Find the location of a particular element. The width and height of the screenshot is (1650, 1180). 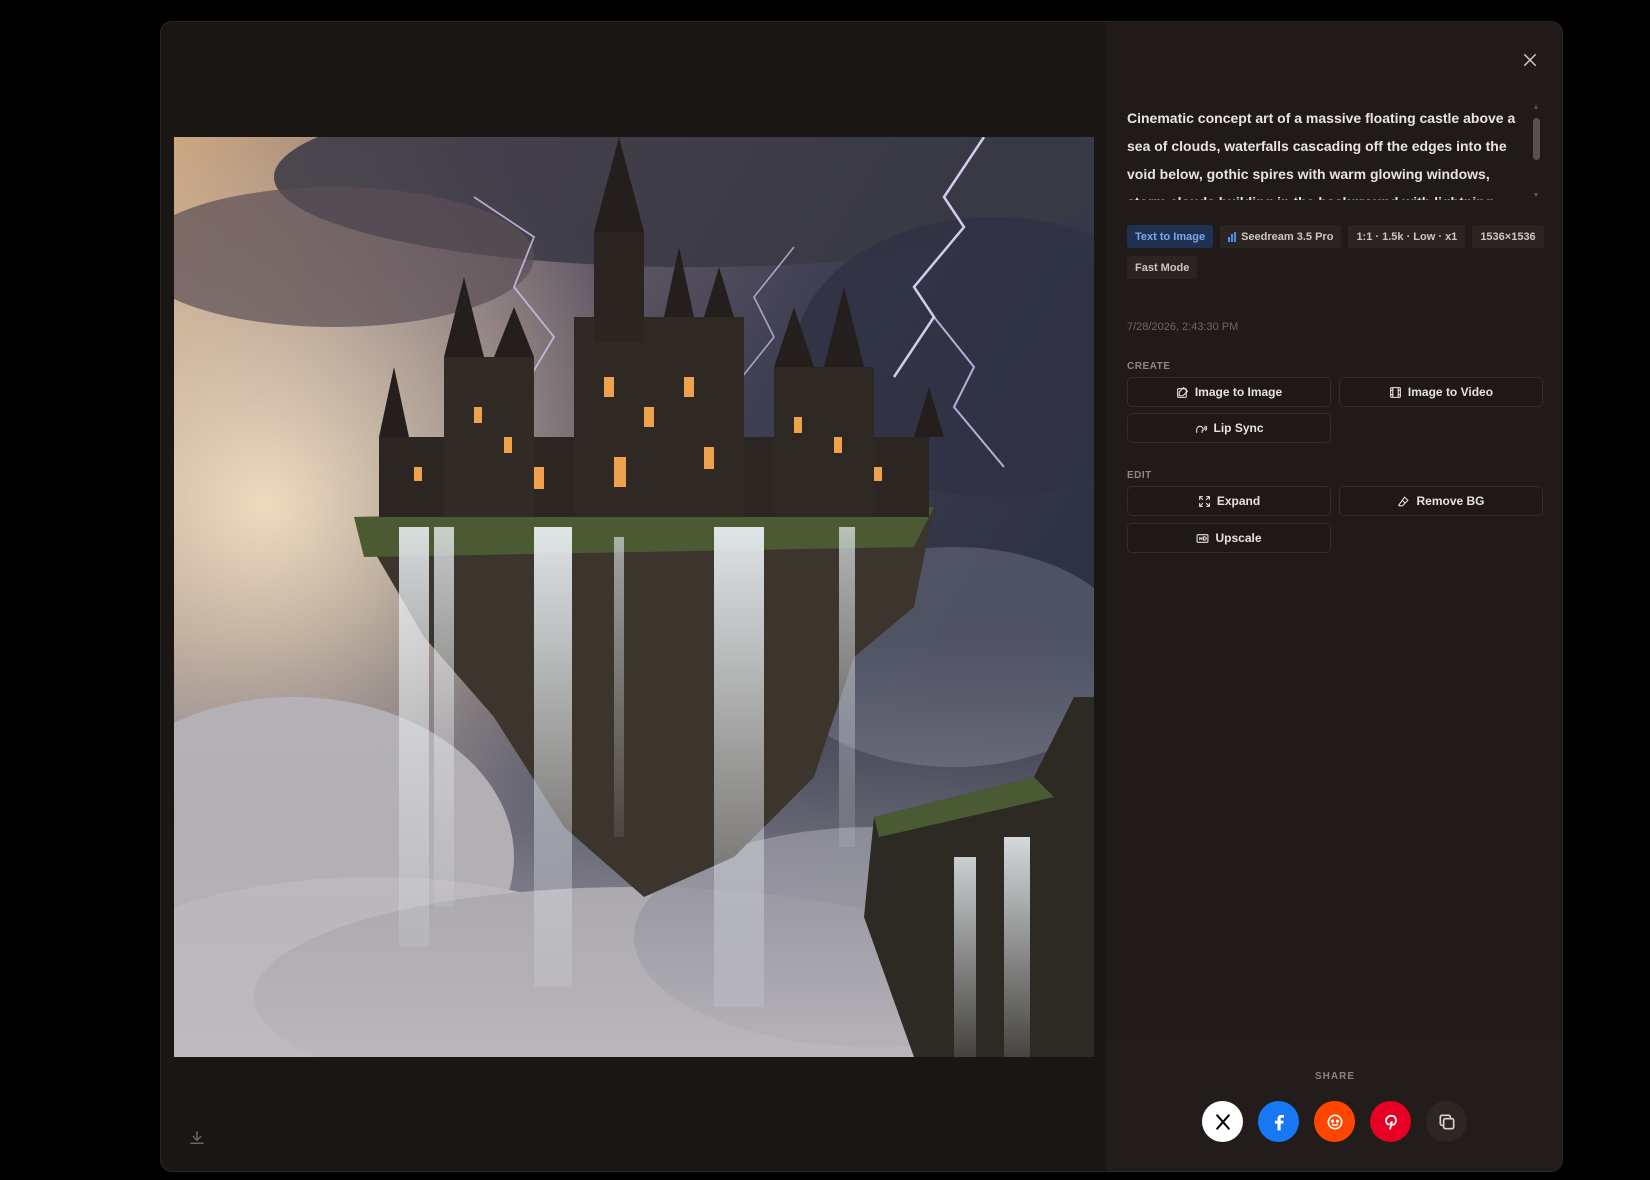

share-label: SHARE is located at coordinates (1334, 1076).